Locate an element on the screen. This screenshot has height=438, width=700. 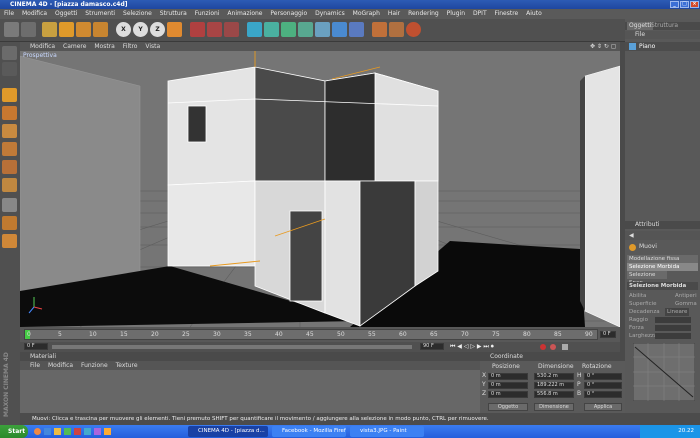
quicklaunch-firefox-icon is located at coordinates (37, 431).